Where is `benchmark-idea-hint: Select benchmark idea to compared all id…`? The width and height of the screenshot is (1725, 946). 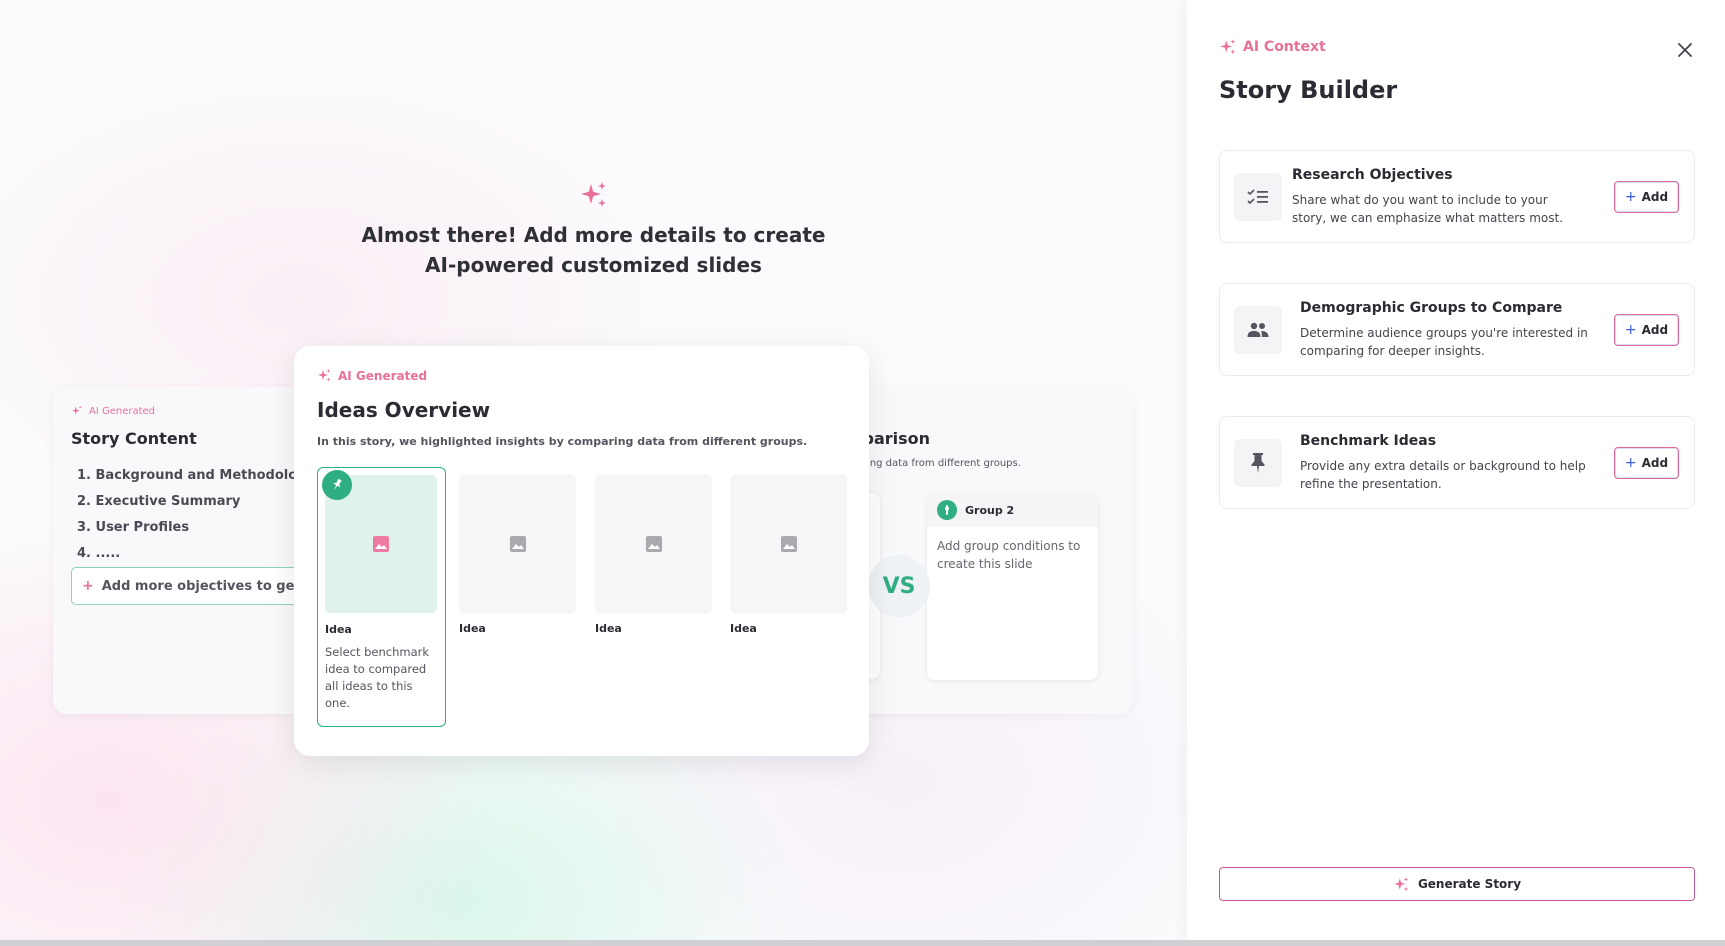 benchmark-idea-hint: Select benchmark idea to compared all id… is located at coordinates (377, 677).